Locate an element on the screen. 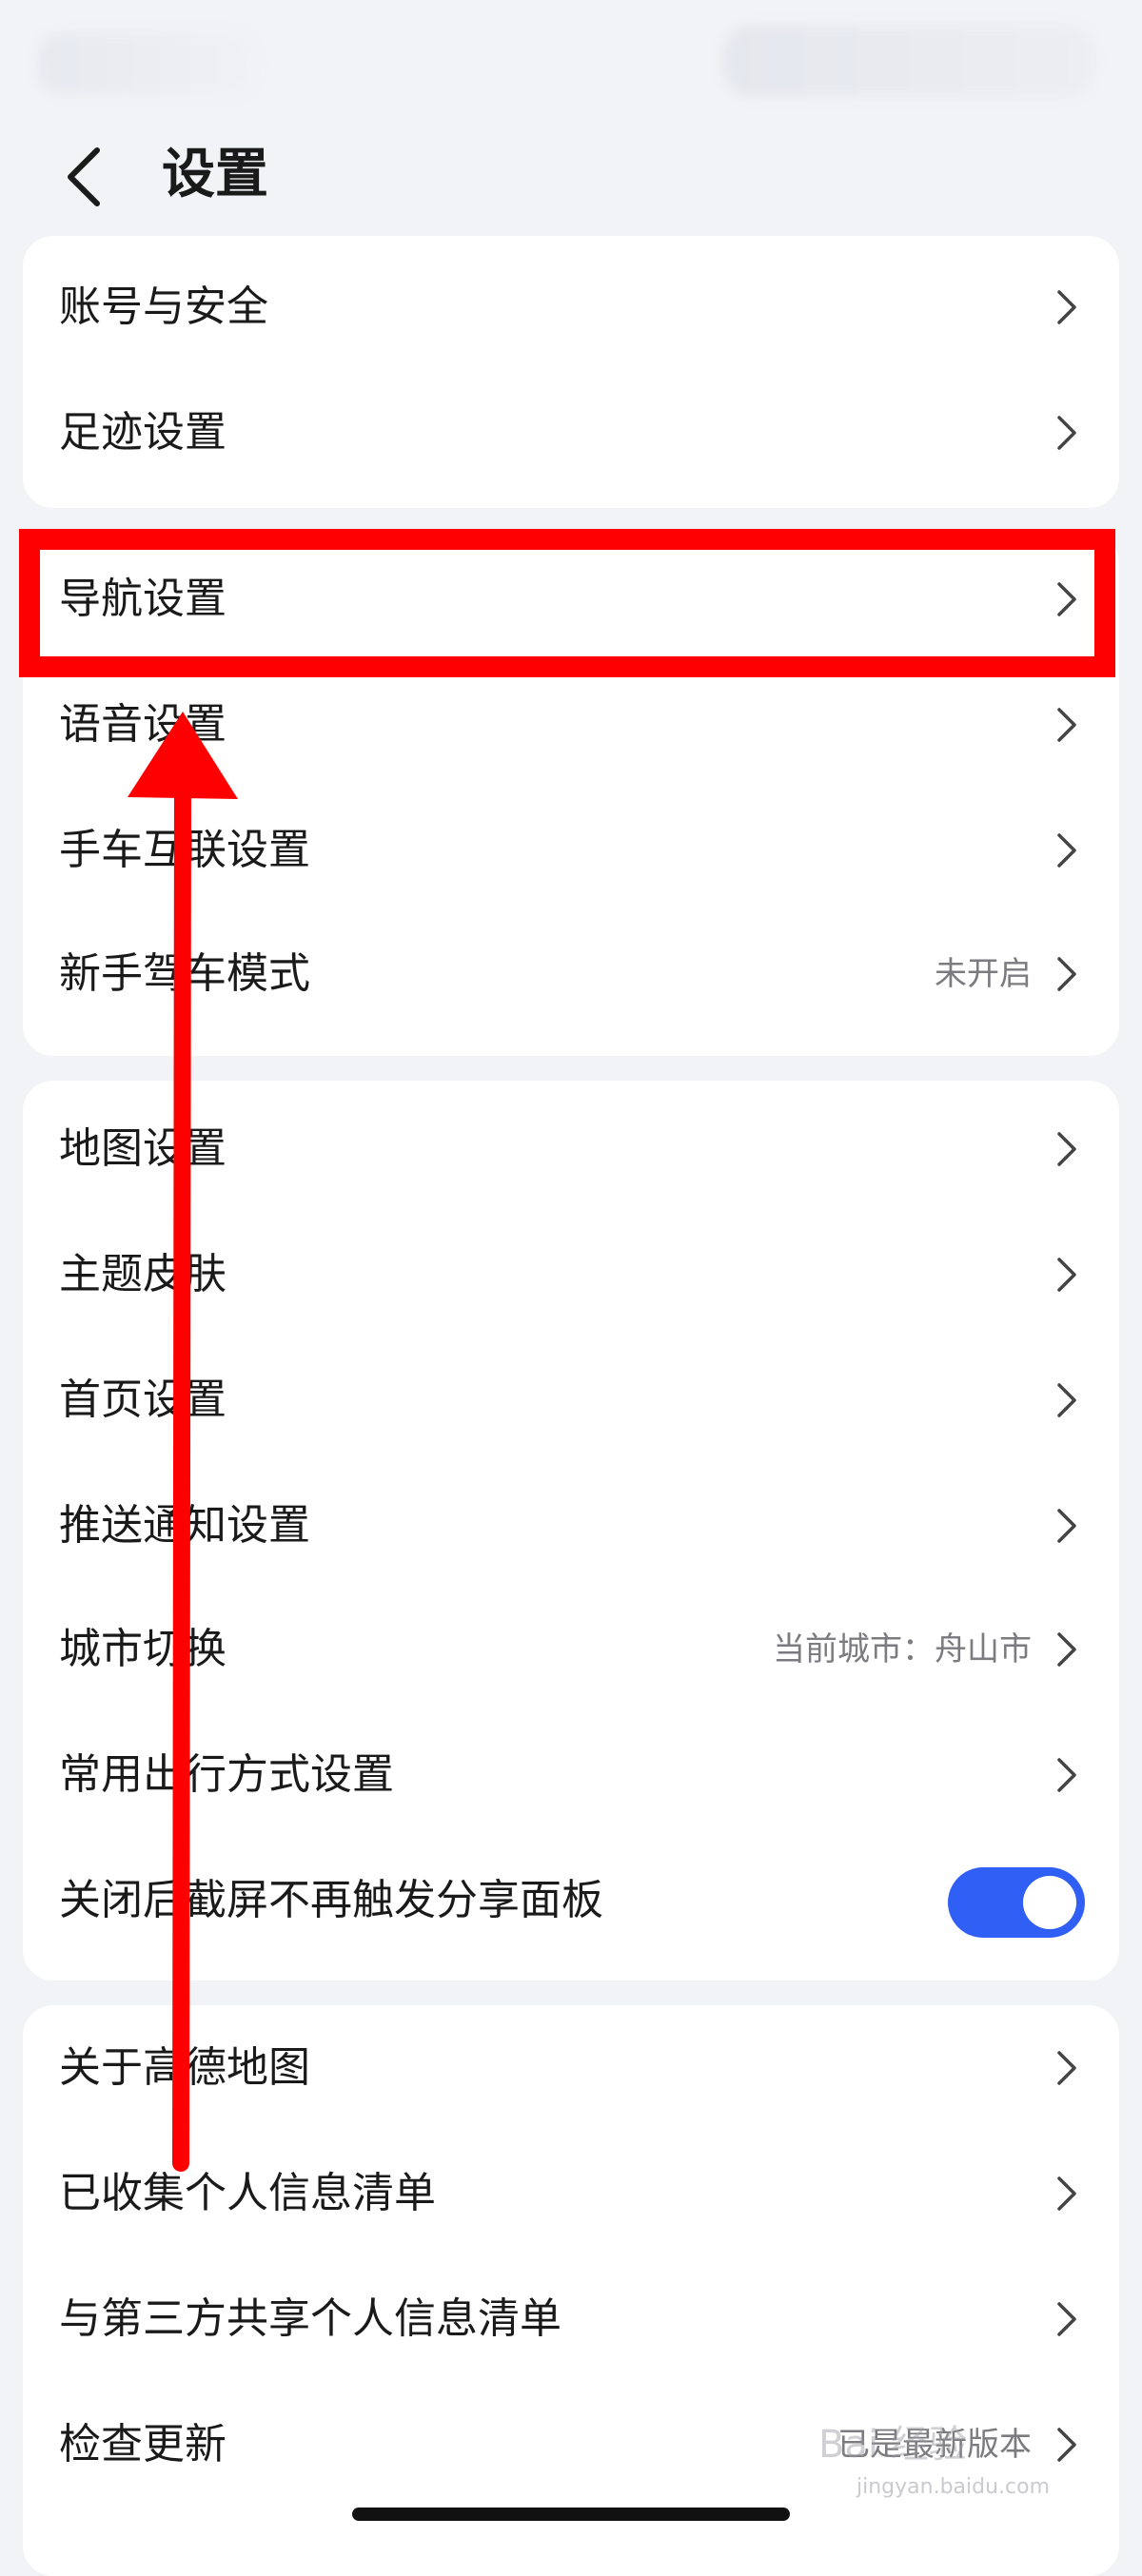 Image resolution: width=1142 pixels, height=2576 pixels. setting-item-label: 推送通知设置 is located at coordinates (184, 1526).